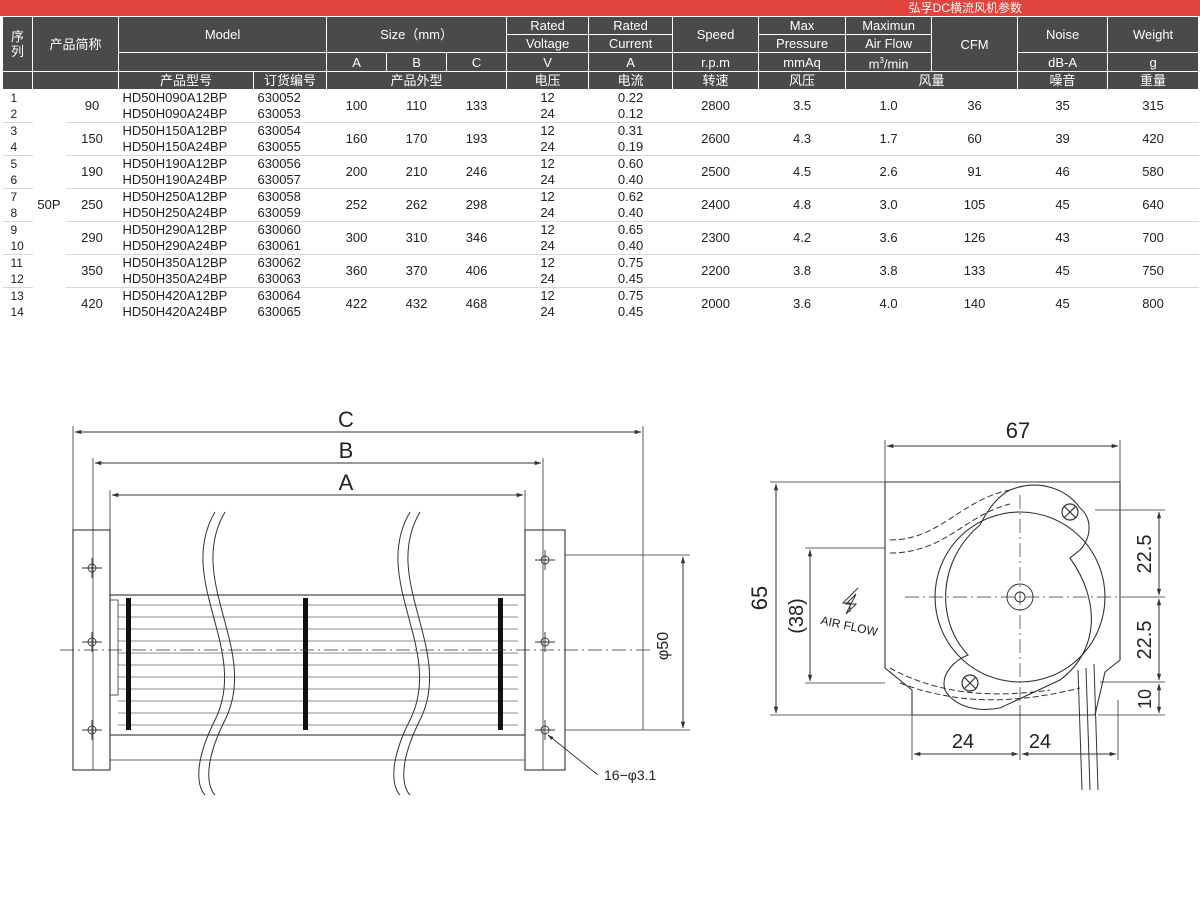  I want to click on impeller-blades, so click(318, 665).